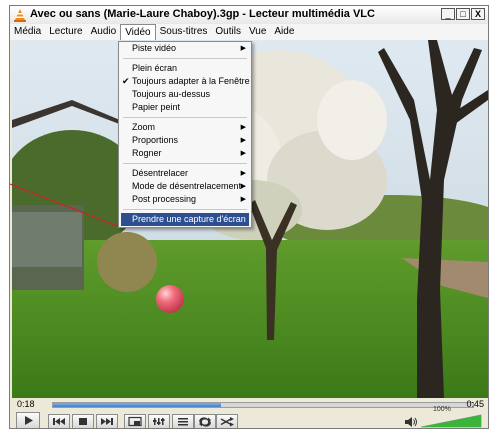 This screenshot has height=432, width=494. I want to click on speaker-icon, so click(411, 422).